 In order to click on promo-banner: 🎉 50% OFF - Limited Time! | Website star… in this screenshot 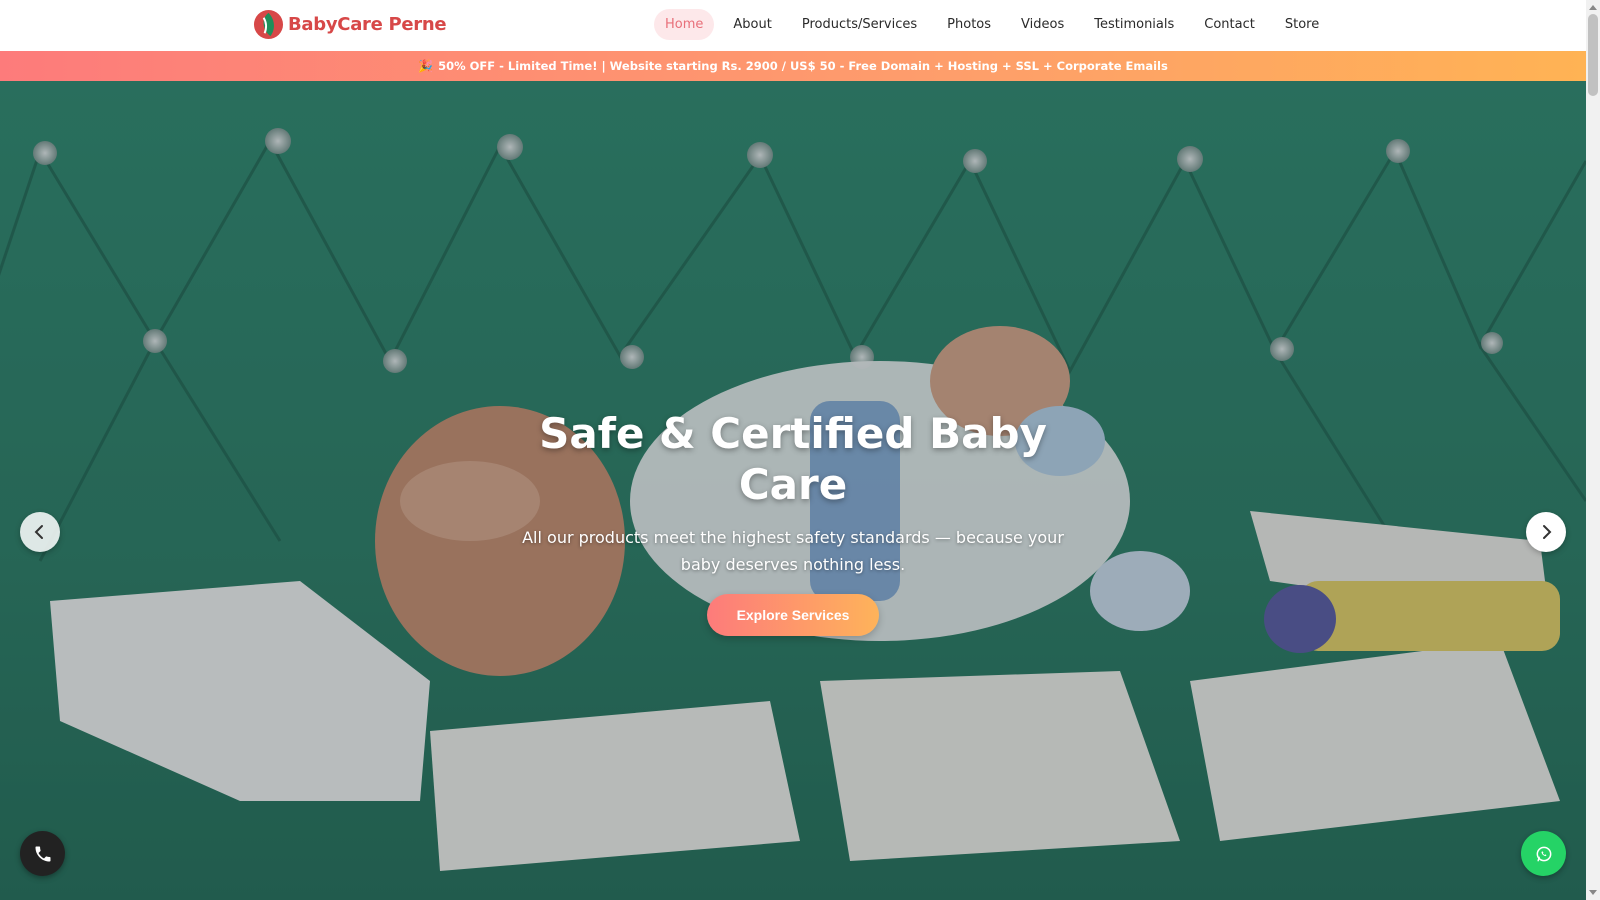, I will do `click(793, 66)`.